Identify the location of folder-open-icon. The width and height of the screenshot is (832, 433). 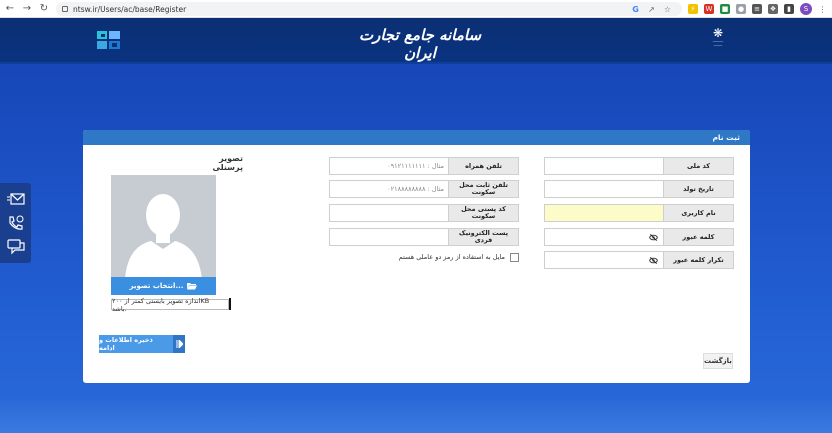
(192, 286).